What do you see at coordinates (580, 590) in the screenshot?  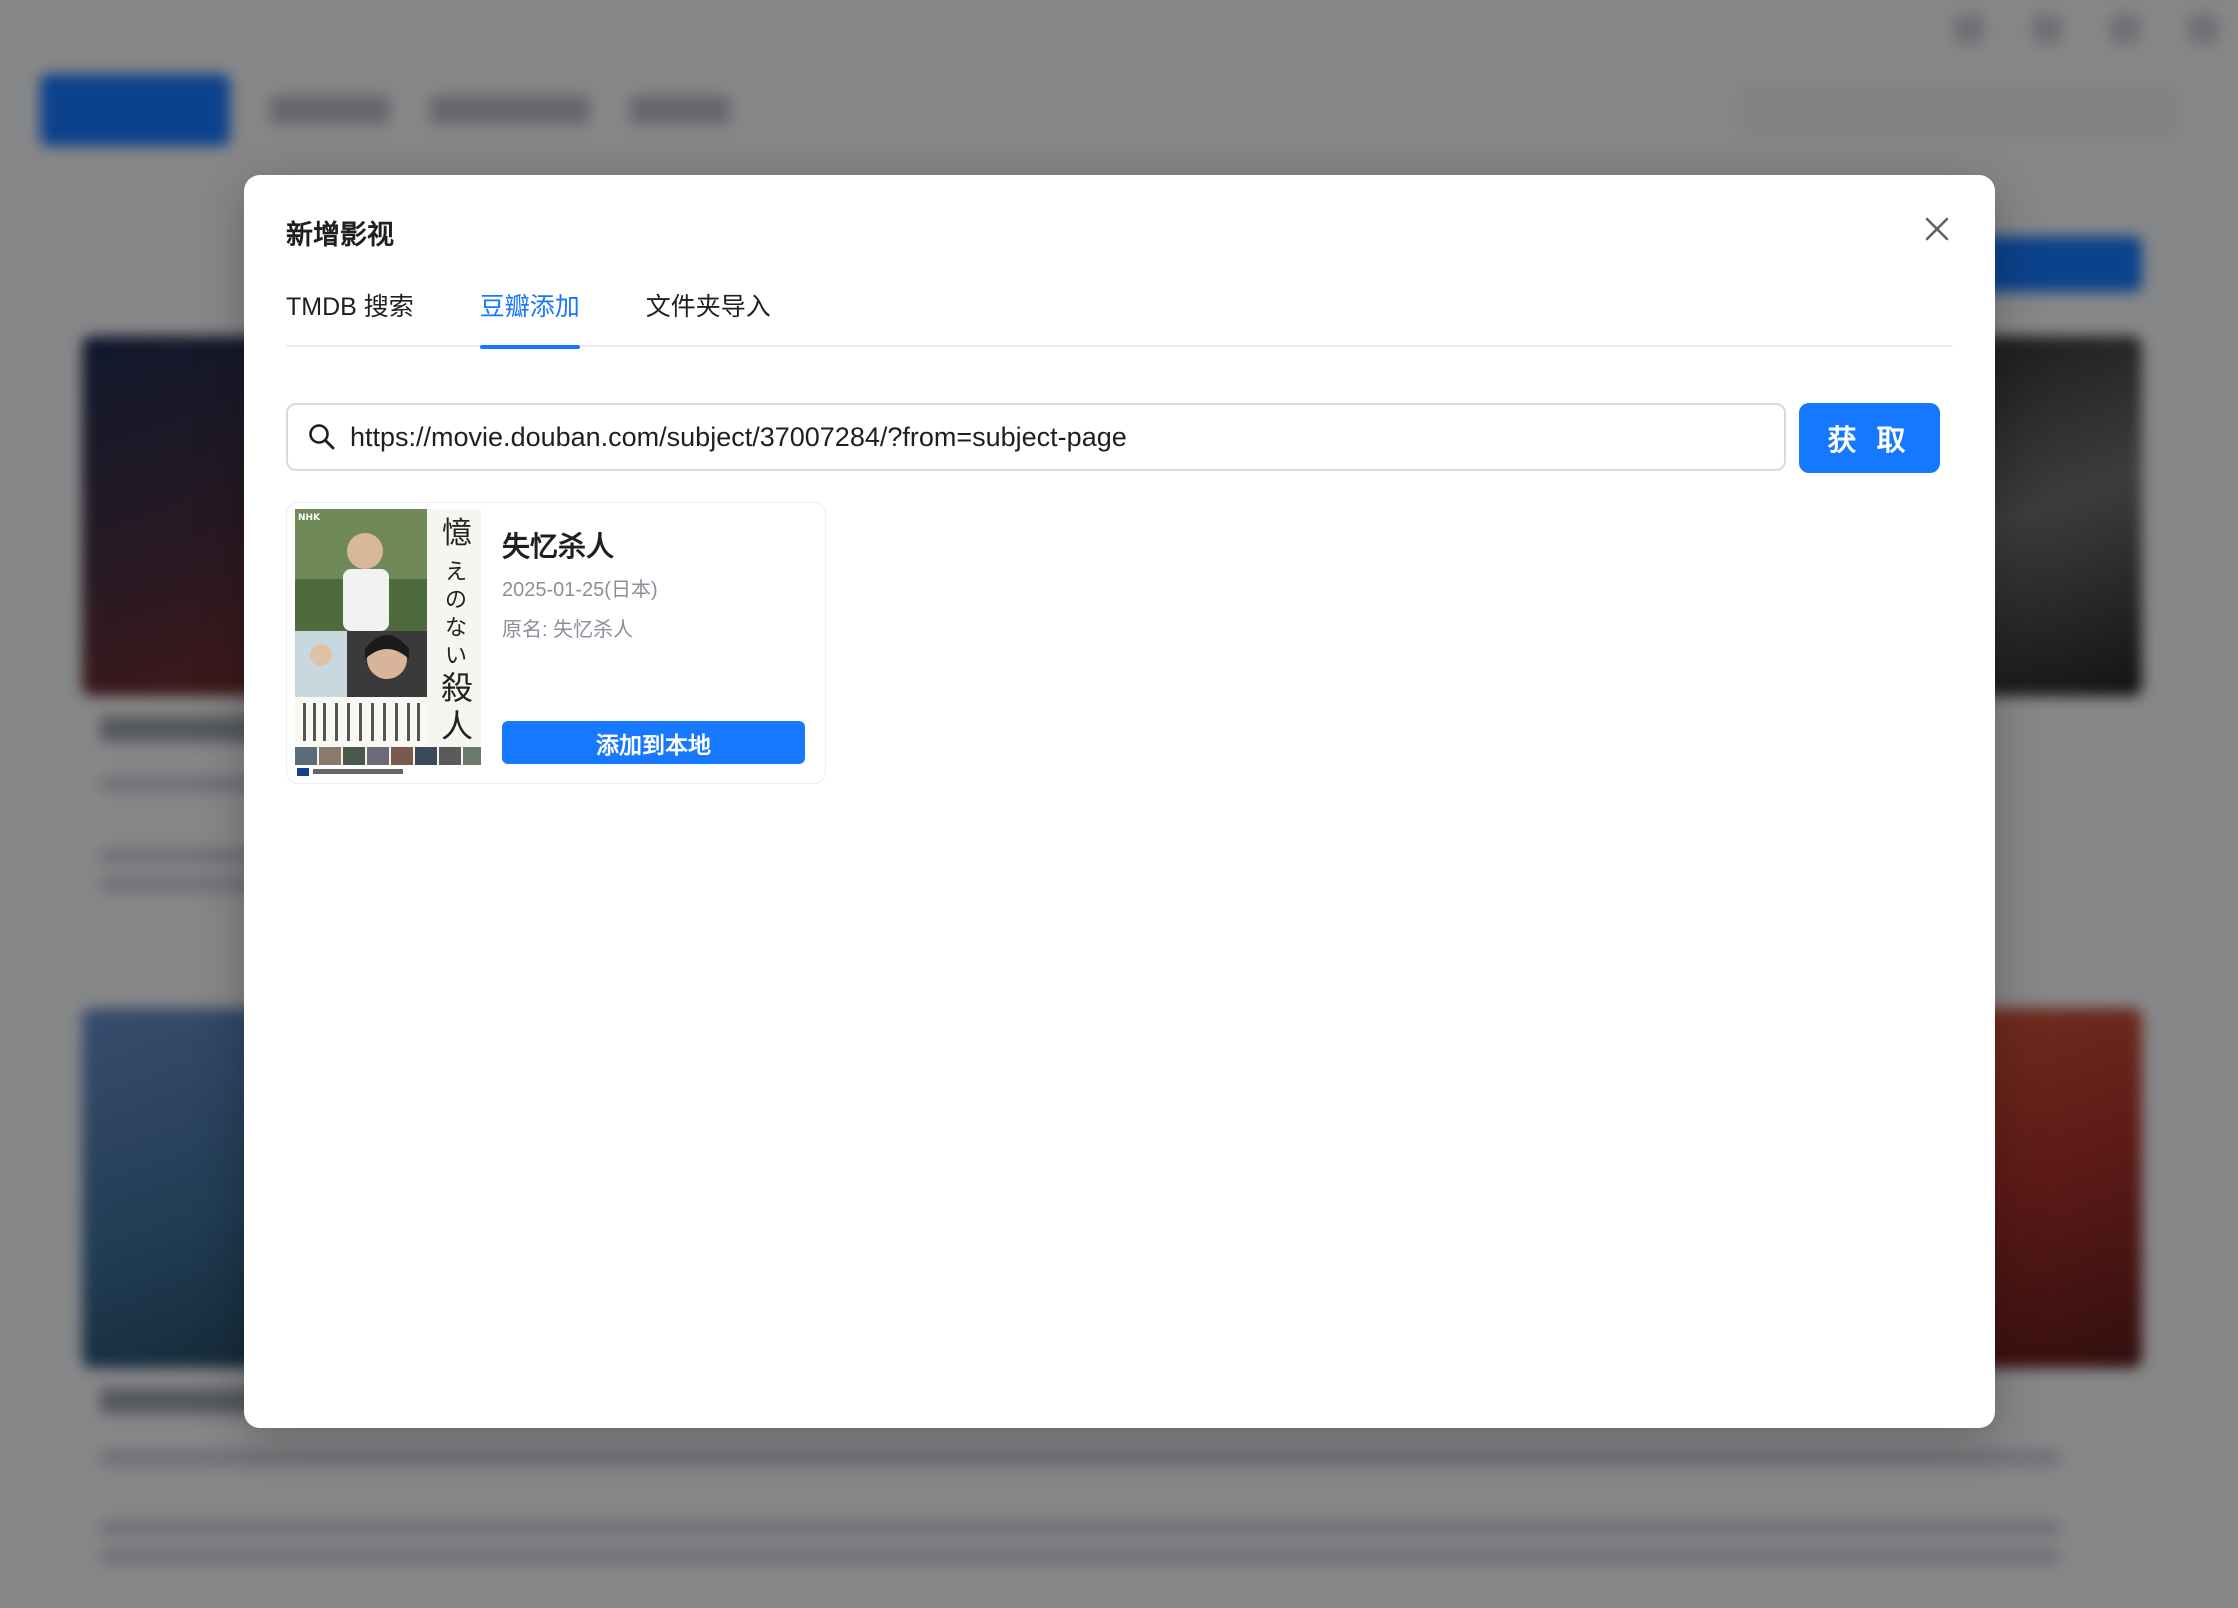 I see `result-release-date: 2025-01-25(日本)` at bounding box center [580, 590].